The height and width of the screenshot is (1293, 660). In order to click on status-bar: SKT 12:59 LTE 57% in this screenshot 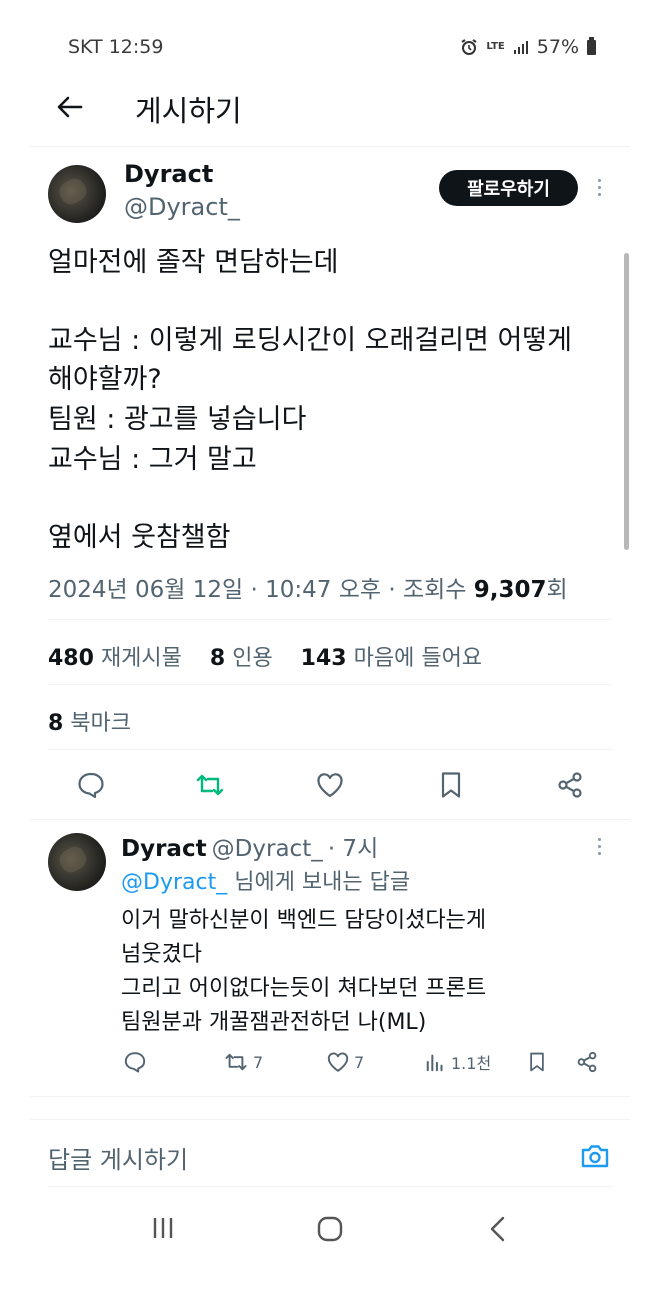, I will do `click(330, 49)`.